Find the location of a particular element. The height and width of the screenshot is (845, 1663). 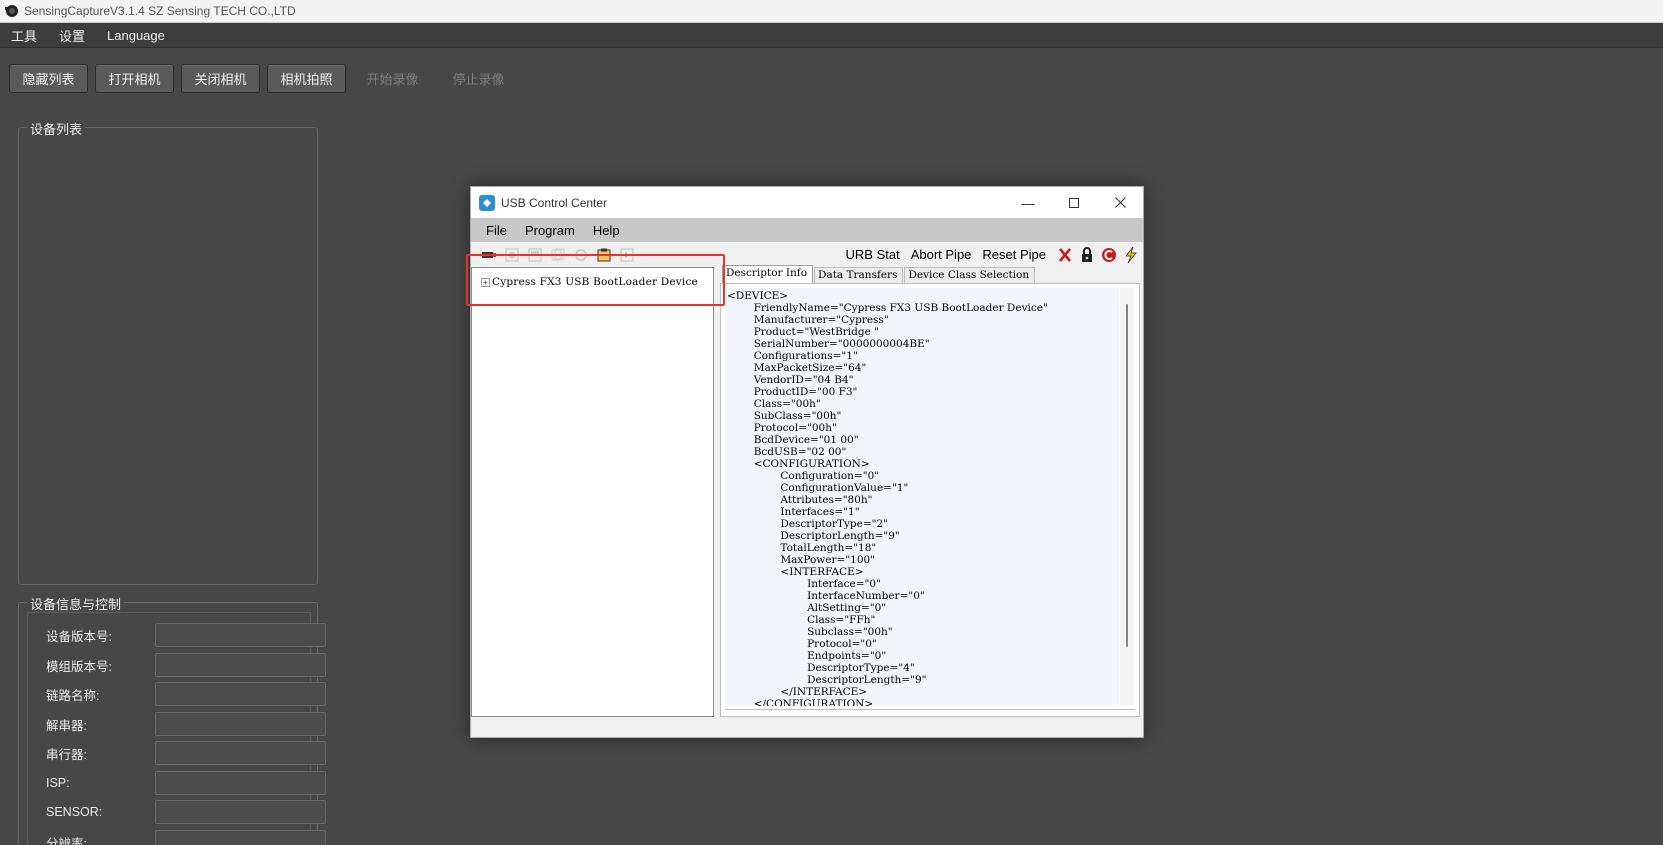

window-statusbar is located at coordinates (807, 727).